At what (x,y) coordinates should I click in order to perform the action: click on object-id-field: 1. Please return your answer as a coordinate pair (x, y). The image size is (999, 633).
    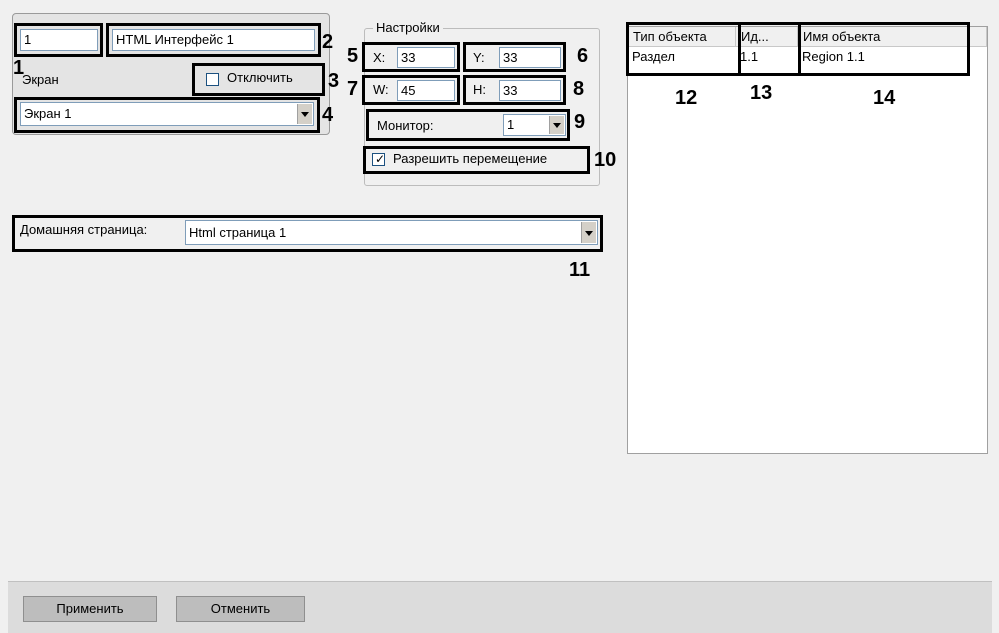
    Looking at the image, I should click on (59, 40).